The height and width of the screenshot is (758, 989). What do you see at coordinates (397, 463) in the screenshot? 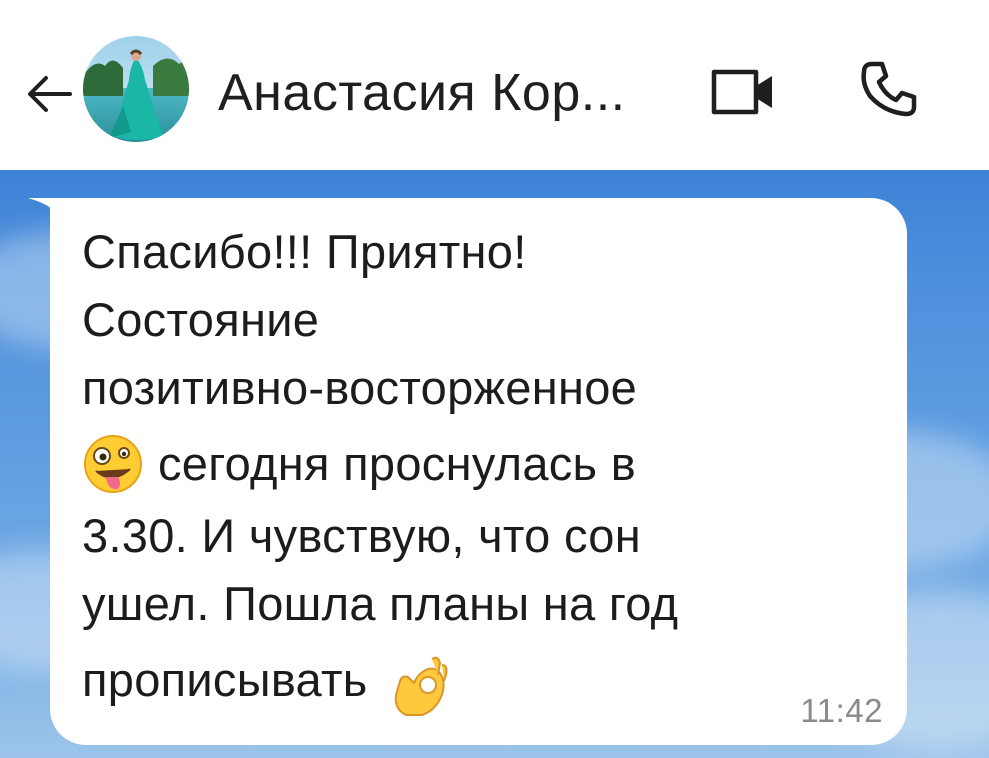
I see `message-line-text: сегодня проснулась в` at bounding box center [397, 463].